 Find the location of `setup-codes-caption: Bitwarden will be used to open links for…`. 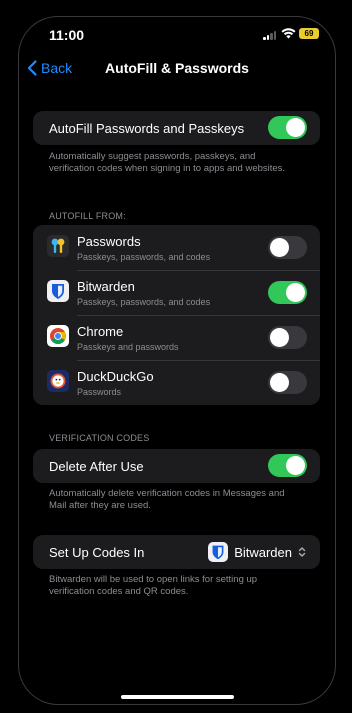

setup-codes-caption: Bitwarden will be used to open links for… is located at coordinates (153, 585).